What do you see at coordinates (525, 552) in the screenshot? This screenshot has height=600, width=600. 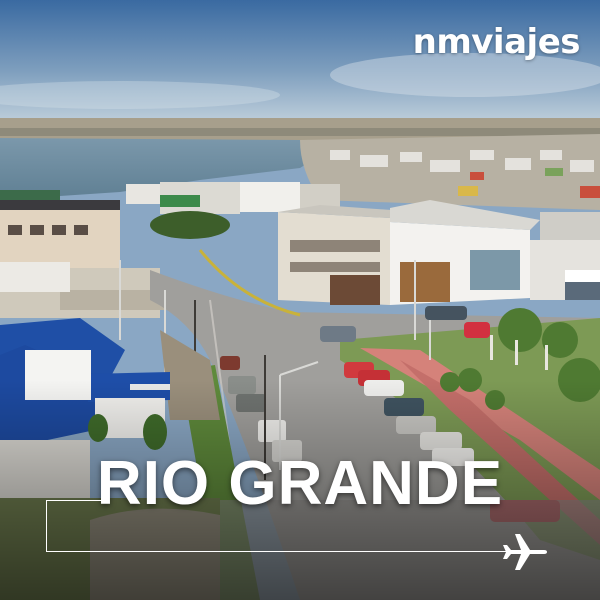 I see `airplane-icon` at bounding box center [525, 552].